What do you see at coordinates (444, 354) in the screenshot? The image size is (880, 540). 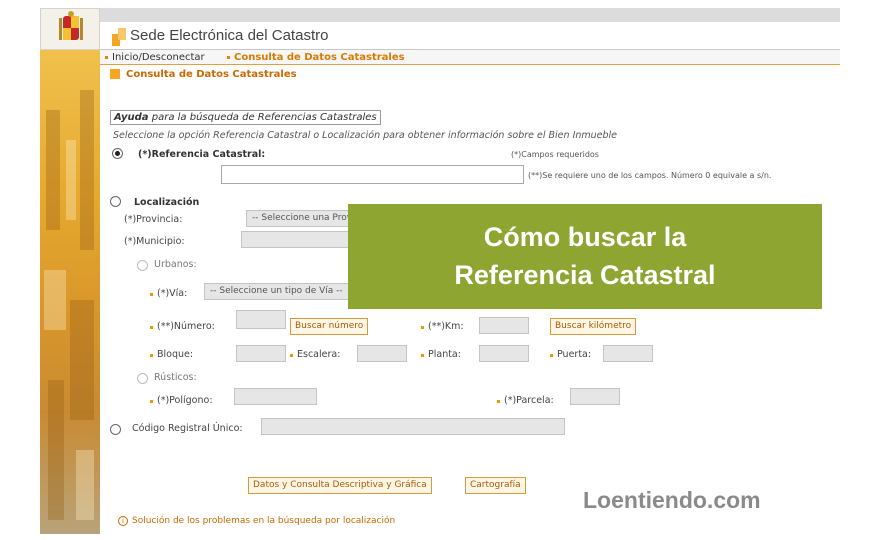 I see `planta-label: Planta:` at bounding box center [444, 354].